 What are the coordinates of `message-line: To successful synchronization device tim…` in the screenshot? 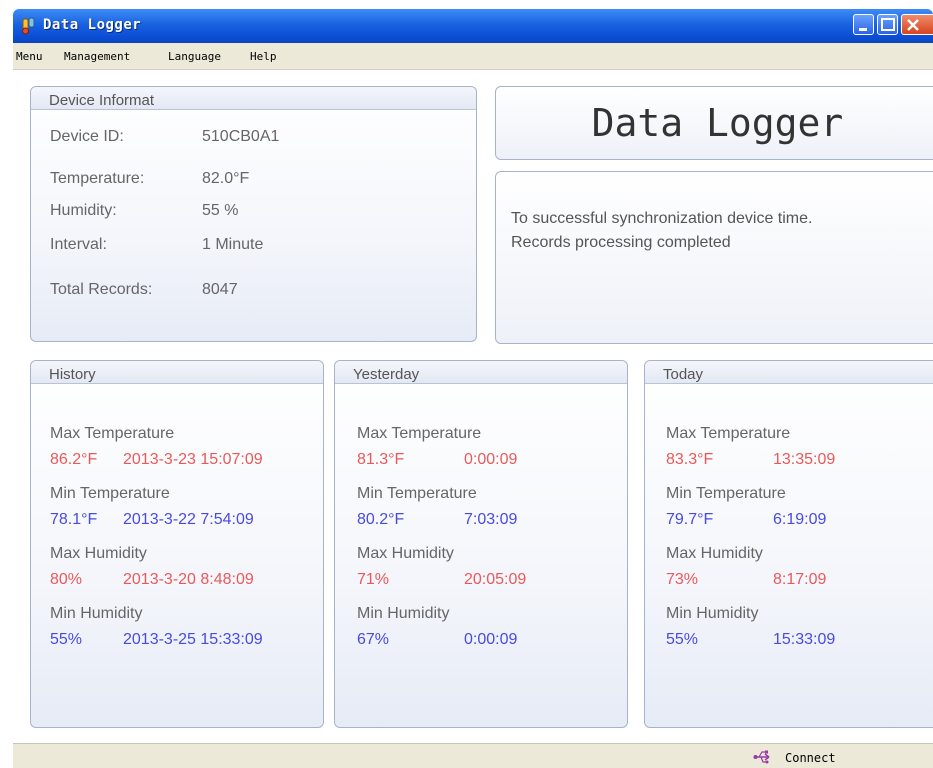 It's located at (662, 218).